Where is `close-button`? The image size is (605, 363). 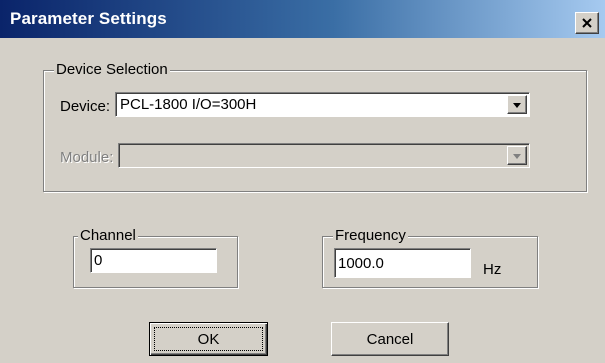
close-button is located at coordinates (587, 23).